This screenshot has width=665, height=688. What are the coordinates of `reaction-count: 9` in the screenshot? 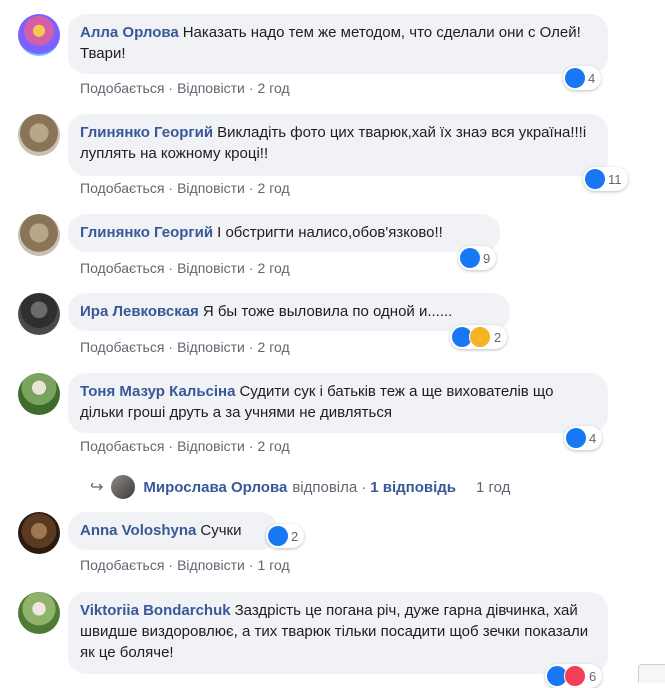 It's located at (487, 258).